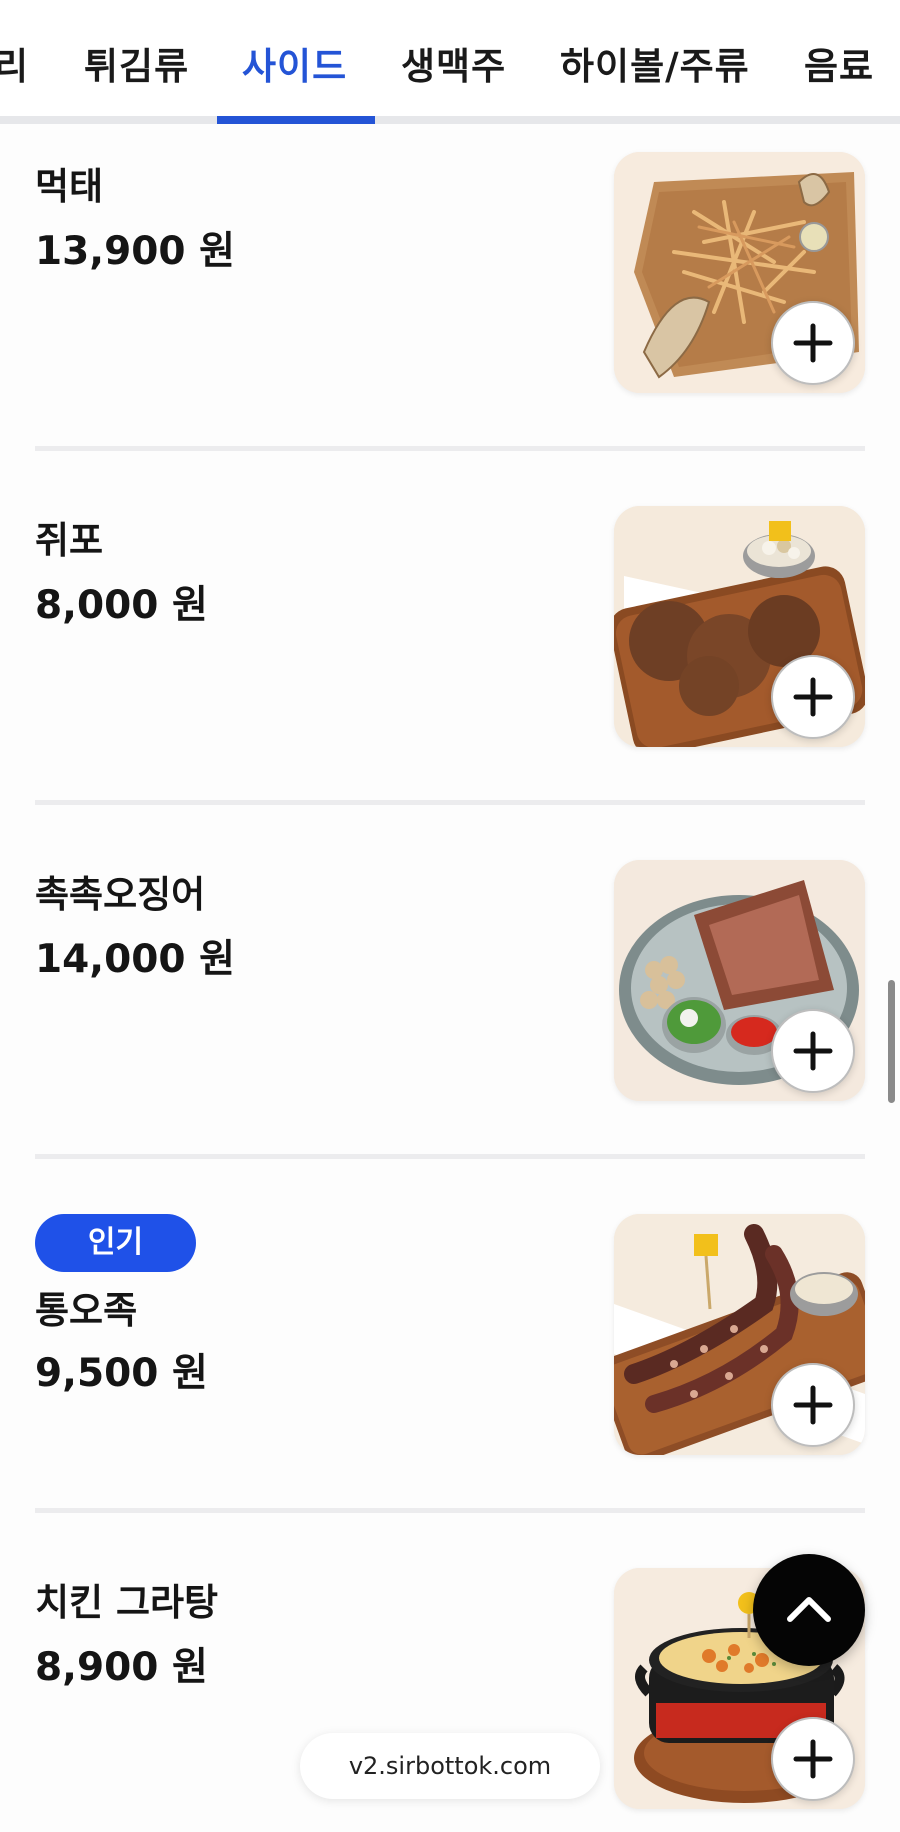  What do you see at coordinates (121, 1667) in the screenshot?
I see `item-price: 8,900 원` at bounding box center [121, 1667].